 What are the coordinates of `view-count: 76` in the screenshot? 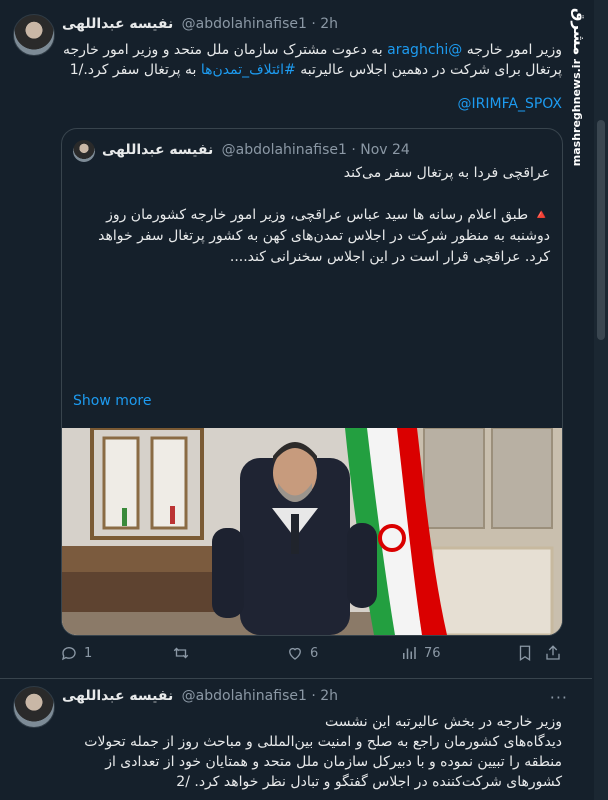 It's located at (432, 653).